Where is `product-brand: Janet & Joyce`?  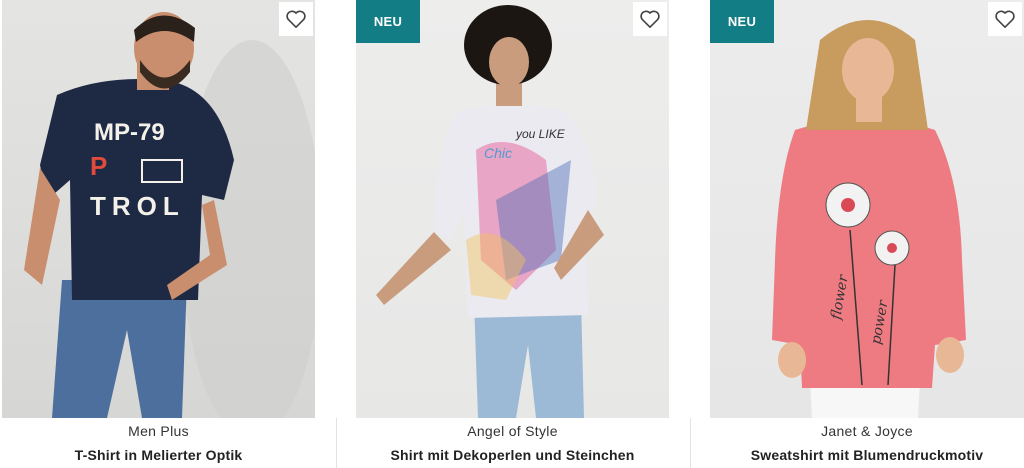
product-brand: Janet & Joyce is located at coordinates (867, 431).